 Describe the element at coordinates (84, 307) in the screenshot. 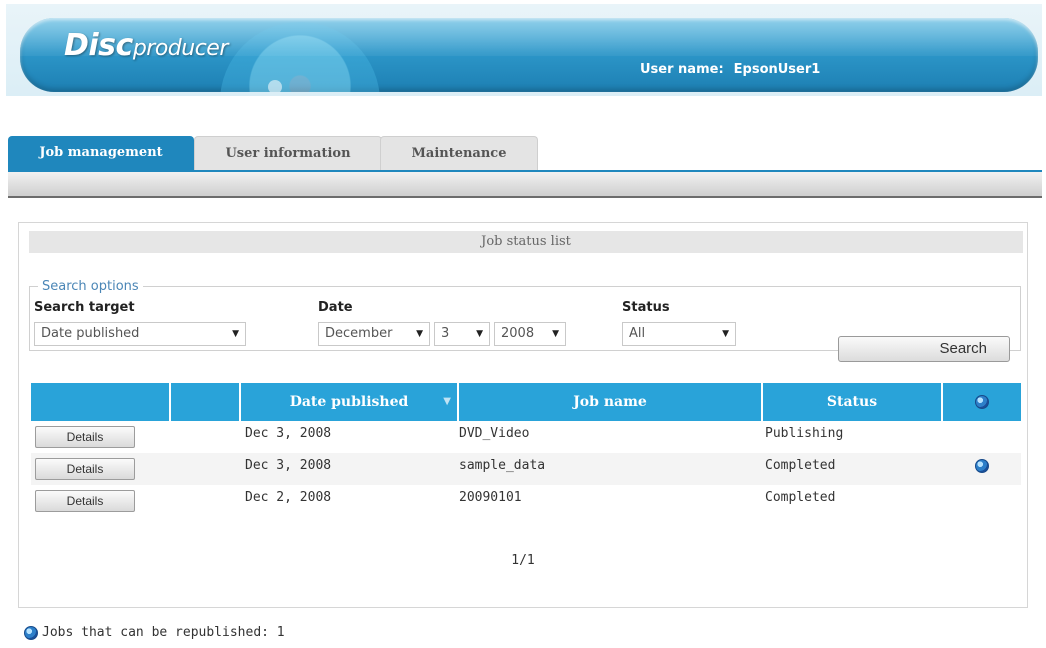

I see `search-target-label: Search target` at that location.